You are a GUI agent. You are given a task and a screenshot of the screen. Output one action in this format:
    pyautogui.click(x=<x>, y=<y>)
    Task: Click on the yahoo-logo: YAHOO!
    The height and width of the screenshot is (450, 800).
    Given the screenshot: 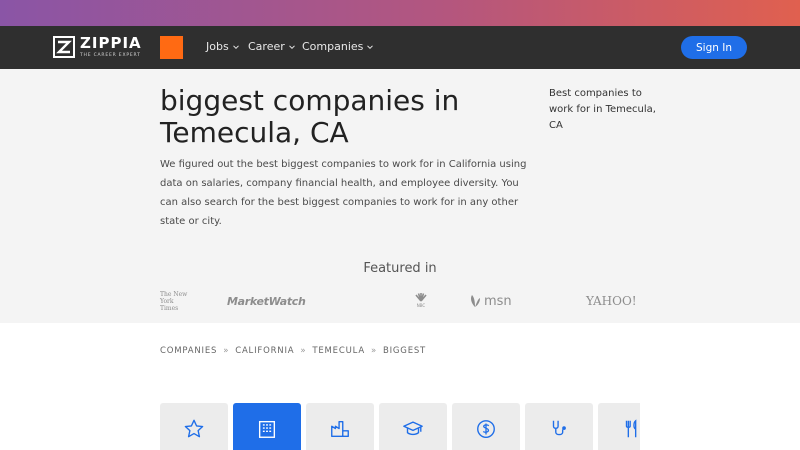 What is the action you would take?
    pyautogui.click(x=611, y=301)
    